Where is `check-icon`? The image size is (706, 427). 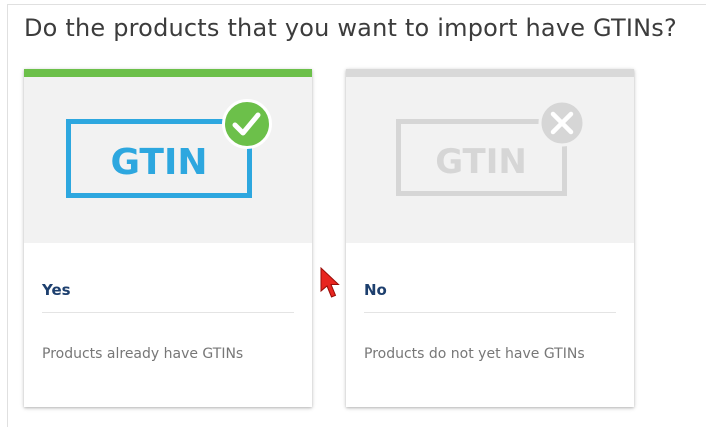 check-icon is located at coordinates (247, 124).